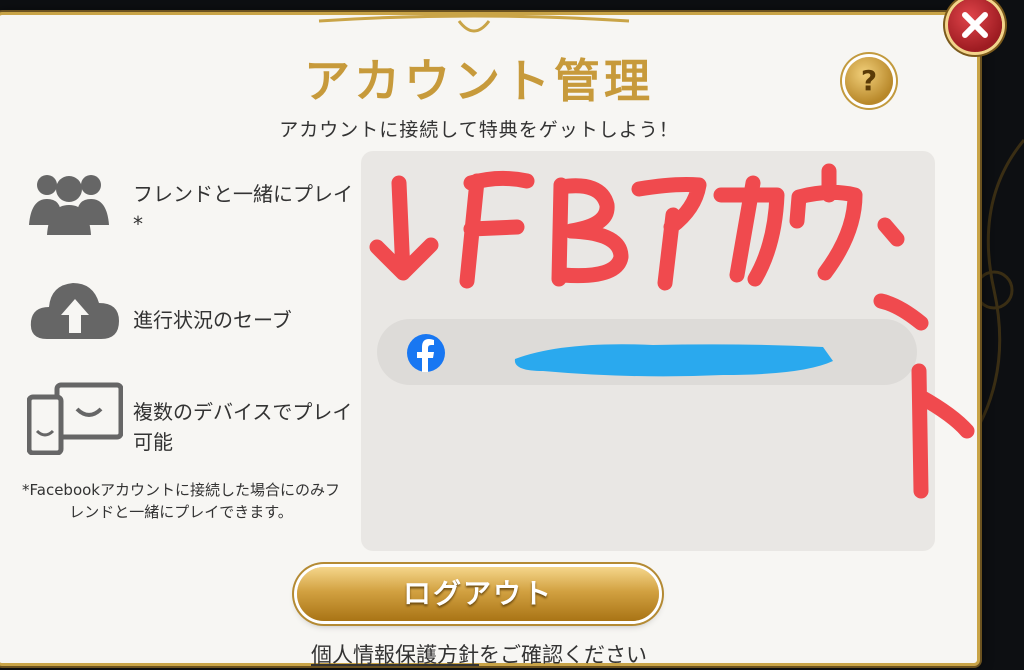 Image resolution: width=1024 pixels, height=670 pixels. What do you see at coordinates (181, 501) in the screenshot?
I see `footnote: *Facebookアカウントに接続した場合にのみフレンドと一緒にプレイできます。` at bounding box center [181, 501].